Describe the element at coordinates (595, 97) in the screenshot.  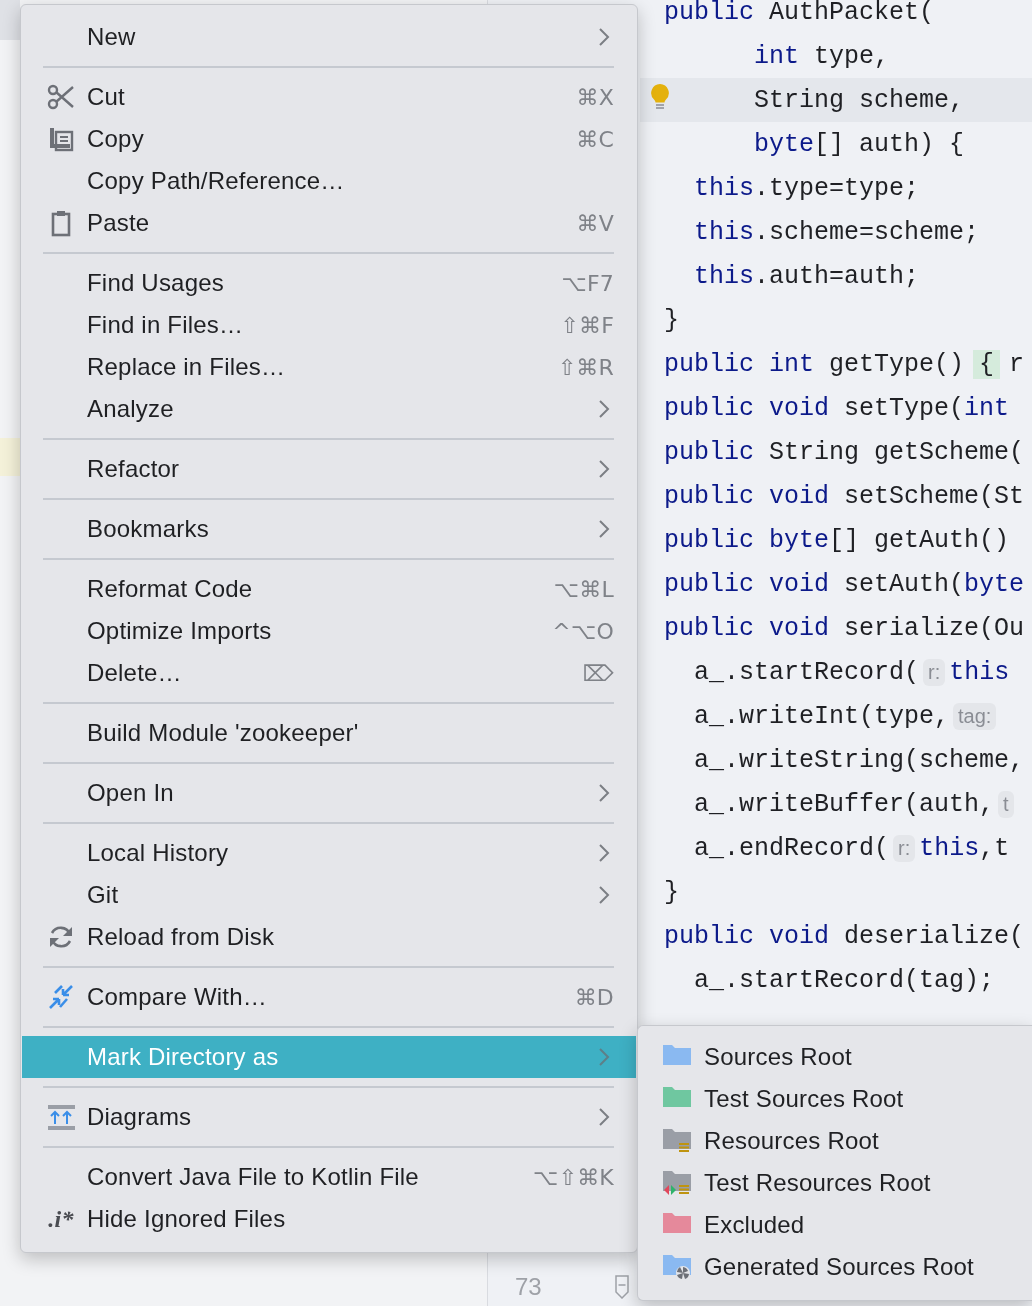
I see `shortcut-label: ⌘X` at that location.